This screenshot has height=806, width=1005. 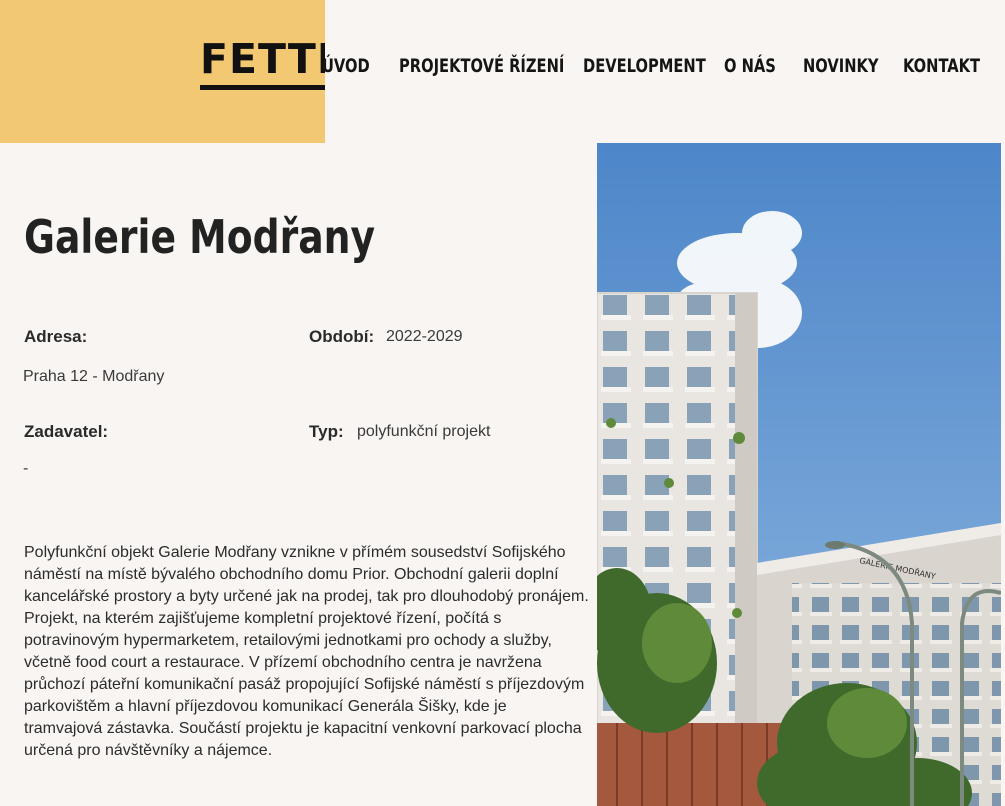 I want to click on address-label: Adresa:, so click(x=56, y=336).